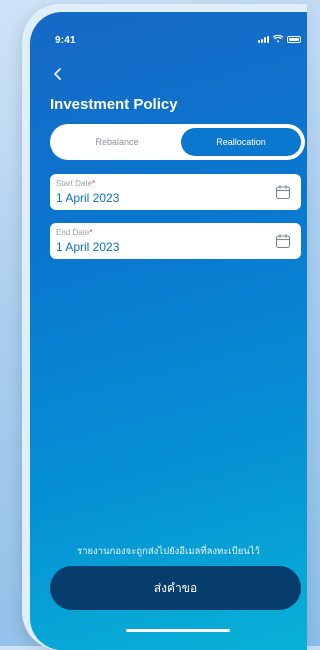 The width and height of the screenshot is (320, 650). I want to click on status-time: 9:41, so click(65, 40).